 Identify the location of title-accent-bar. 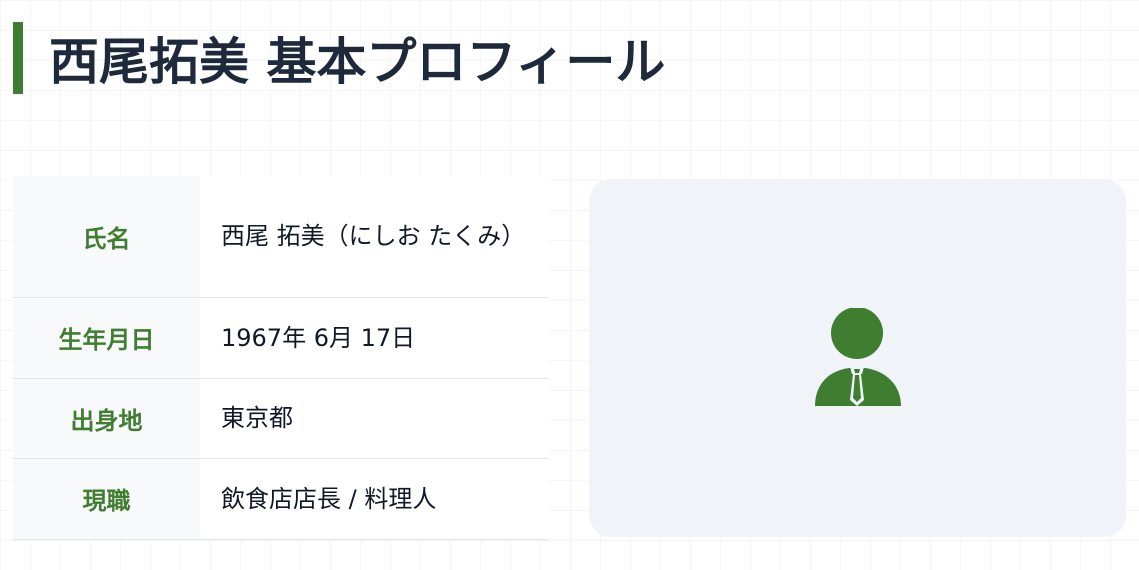
(18, 58).